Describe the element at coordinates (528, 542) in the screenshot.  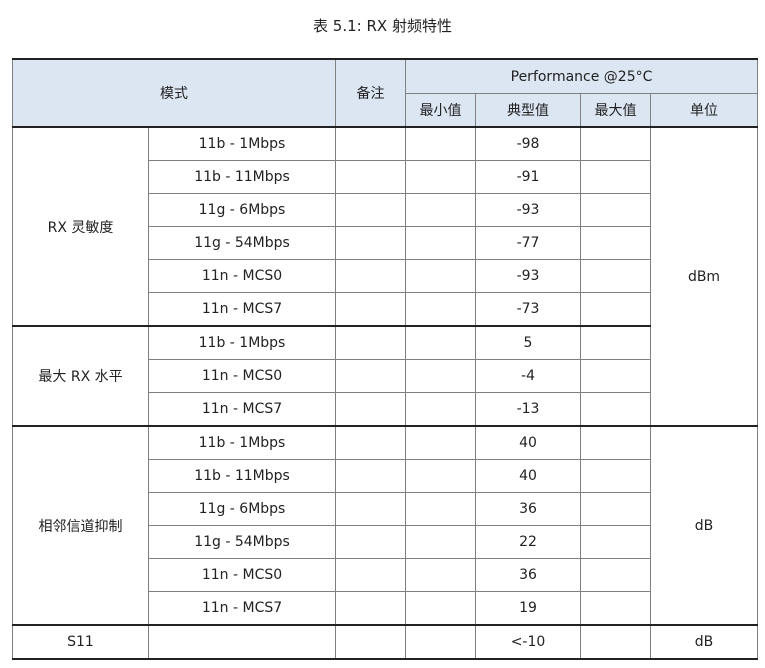
I see `typ-cell: 22` at that location.